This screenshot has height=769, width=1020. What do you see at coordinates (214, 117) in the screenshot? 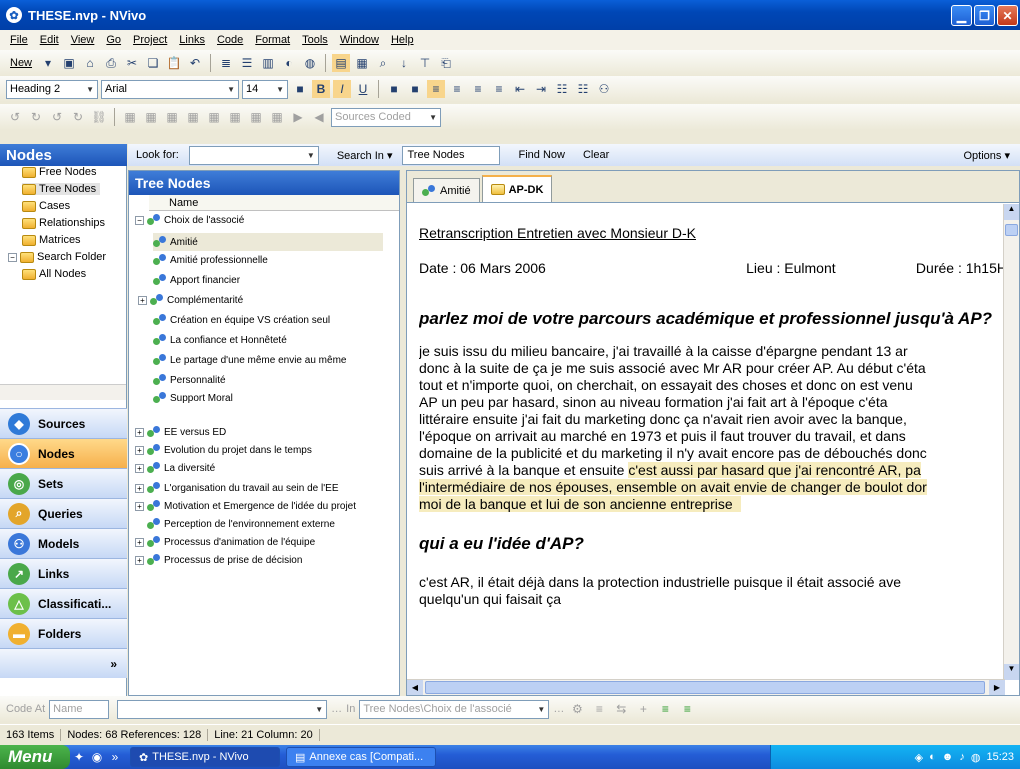
I see `table5-icon: ▦` at bounding box center [214, 117].